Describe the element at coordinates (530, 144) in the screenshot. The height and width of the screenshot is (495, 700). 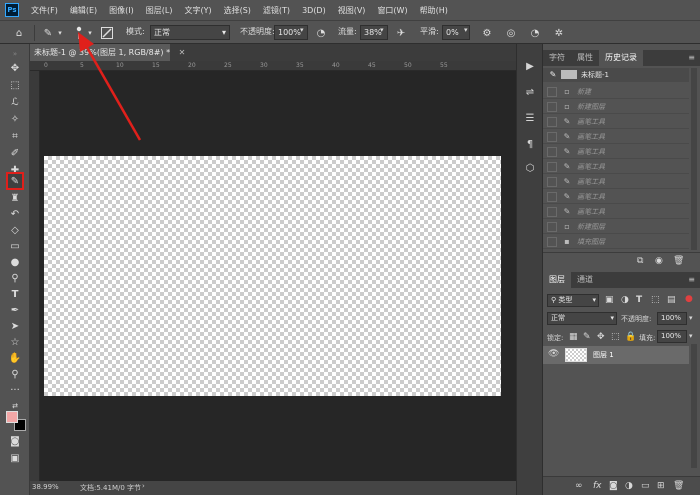
I see `paragraph-marker-icon: ¶` at that location.